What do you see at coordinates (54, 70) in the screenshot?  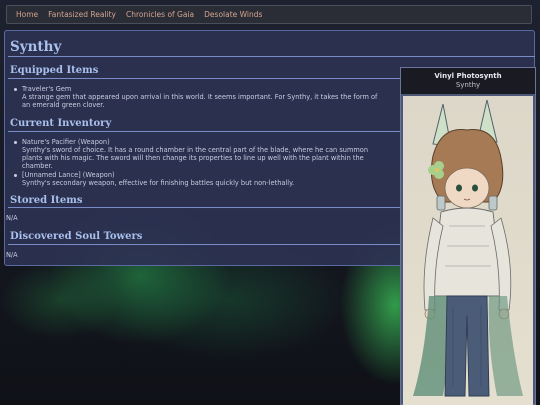 I see `equipped-items-heading: Equipped Items` at bounding box center [54, 70].